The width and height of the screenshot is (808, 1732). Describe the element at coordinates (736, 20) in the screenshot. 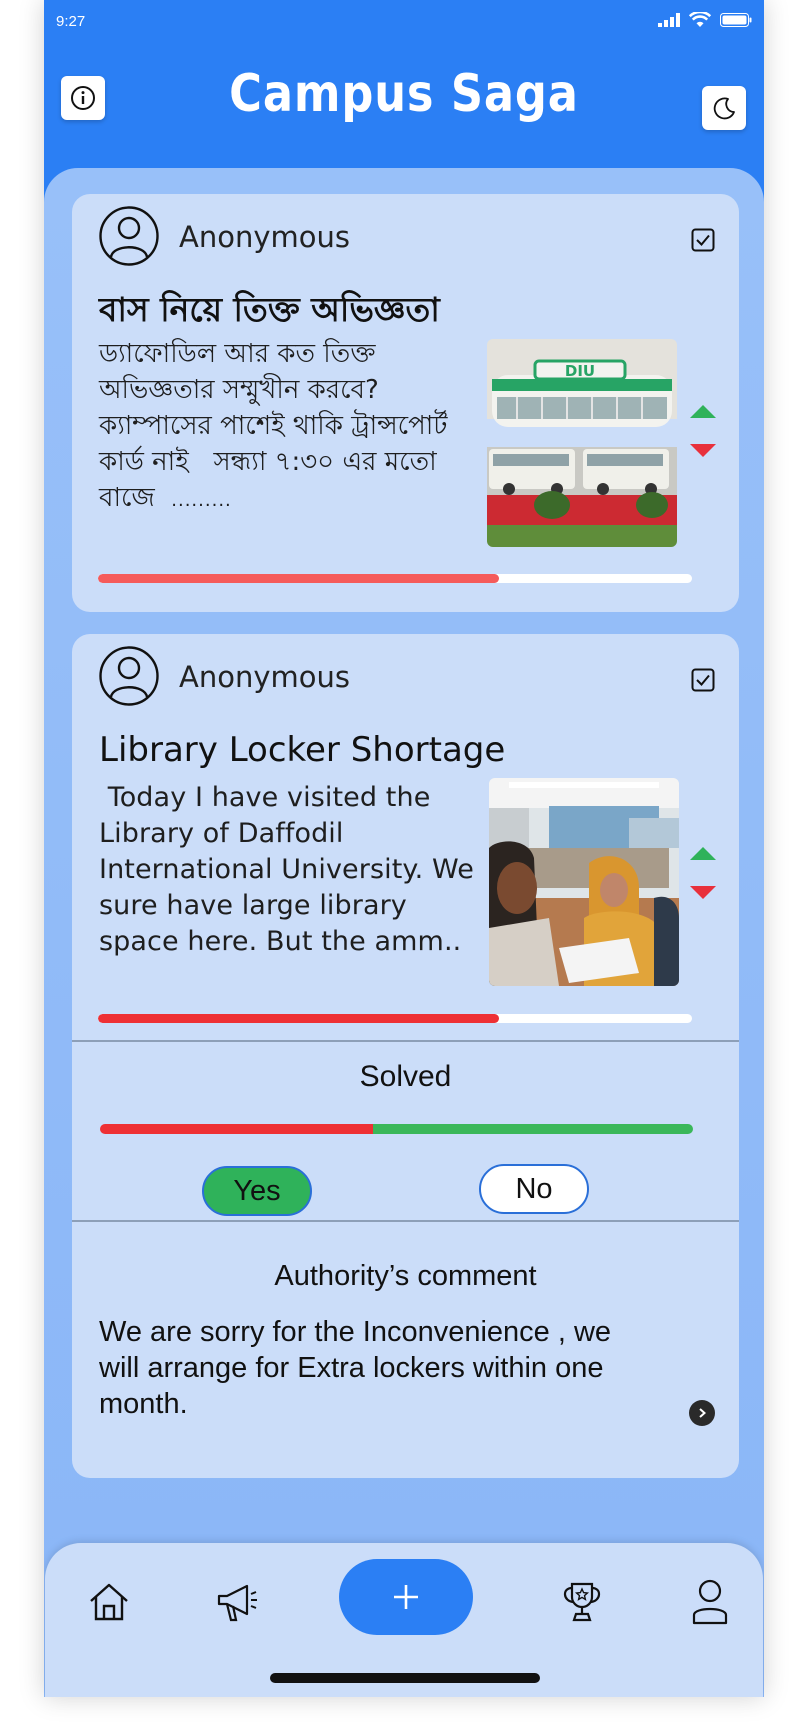

I see `battery-icon` at that location.